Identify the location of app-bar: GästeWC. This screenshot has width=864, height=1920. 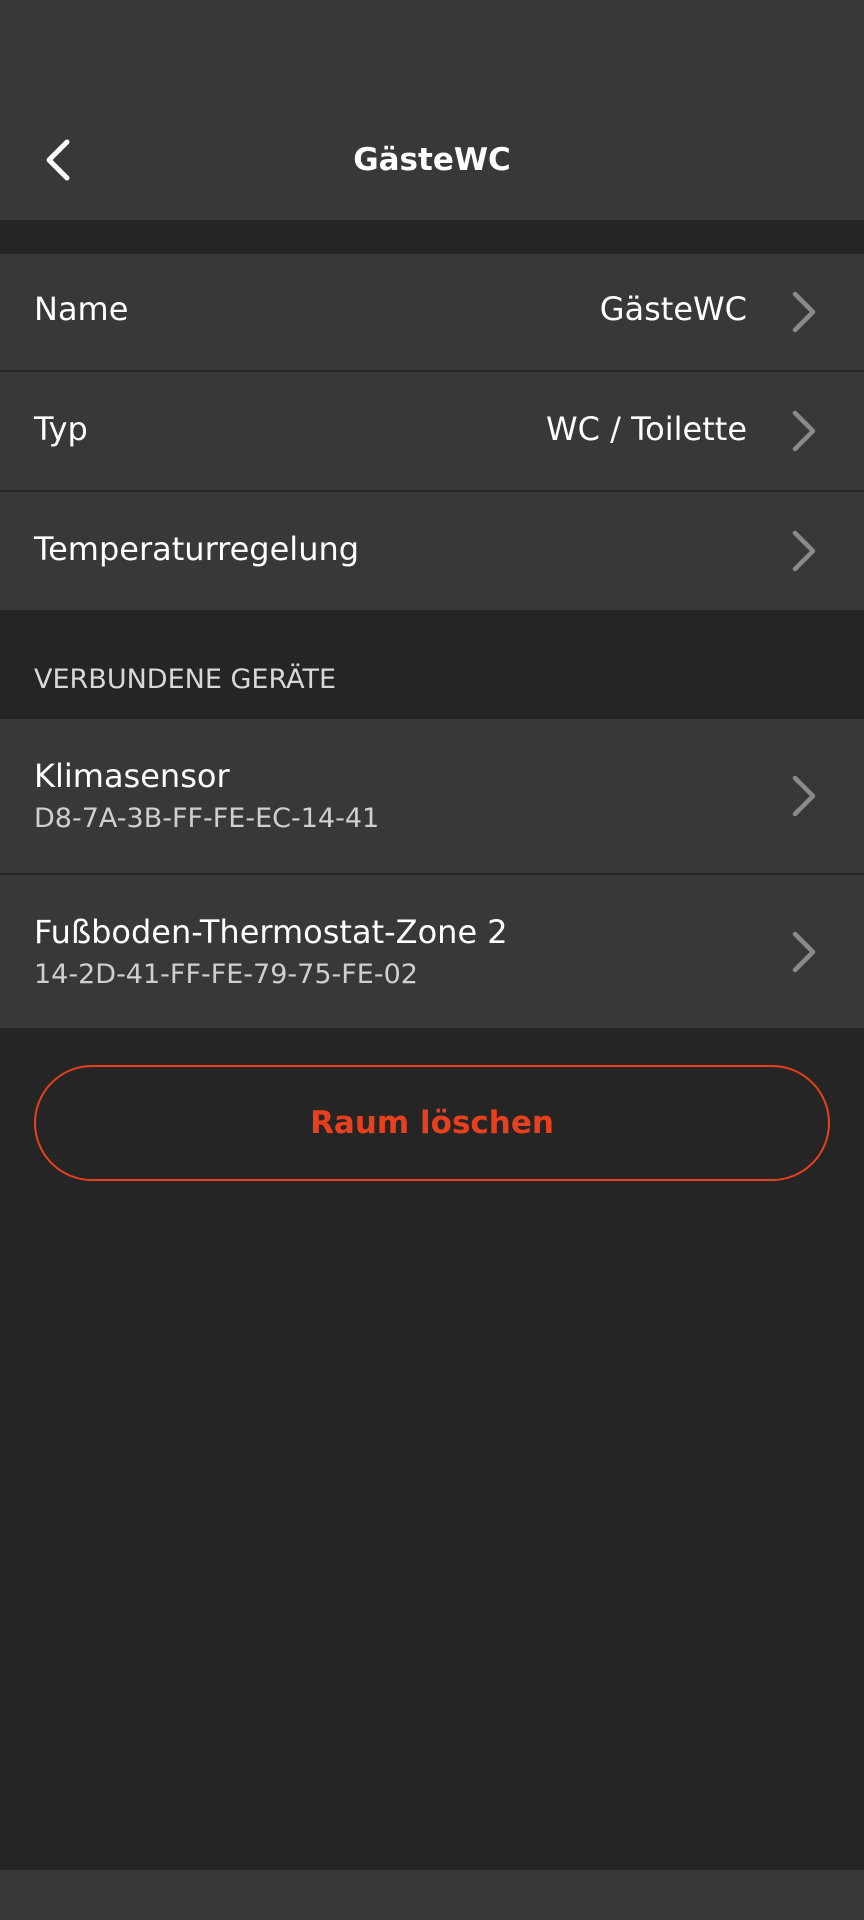
(432, 160).